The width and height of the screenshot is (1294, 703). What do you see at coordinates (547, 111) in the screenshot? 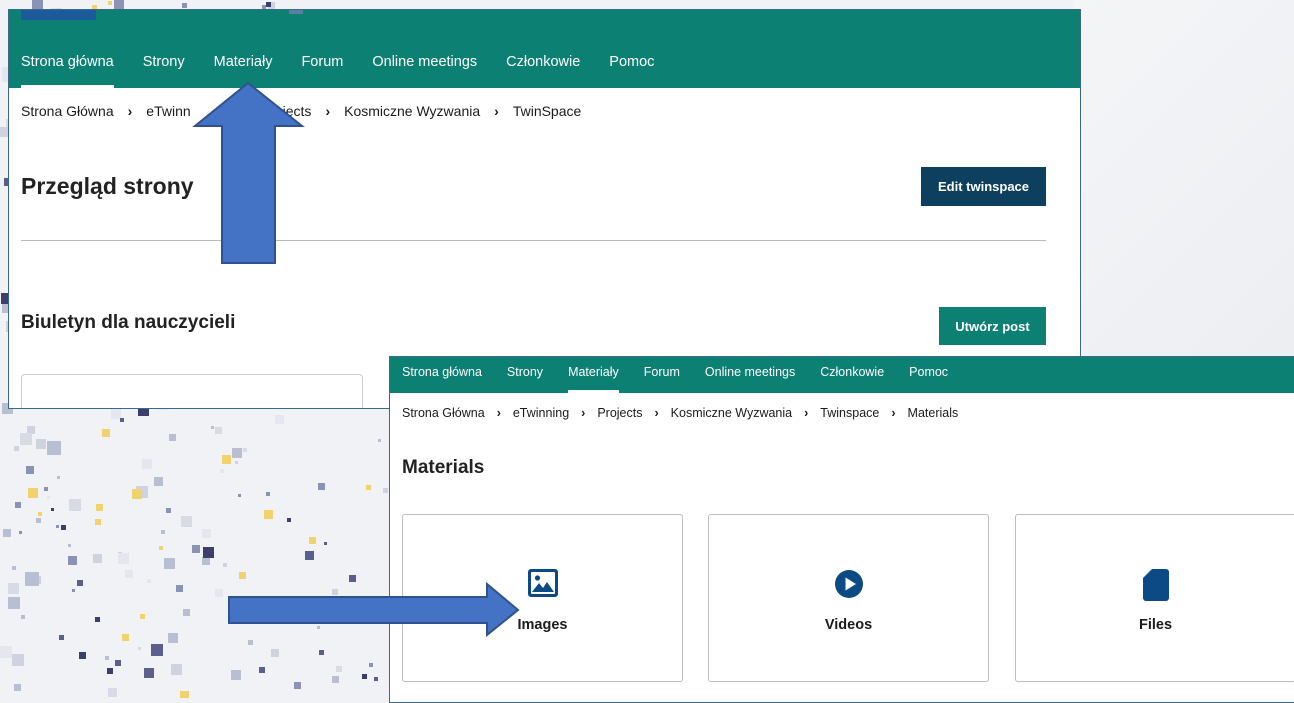
I see `breadcrumb-twinspace: TwinSpace` at bounding box center [547, 111].